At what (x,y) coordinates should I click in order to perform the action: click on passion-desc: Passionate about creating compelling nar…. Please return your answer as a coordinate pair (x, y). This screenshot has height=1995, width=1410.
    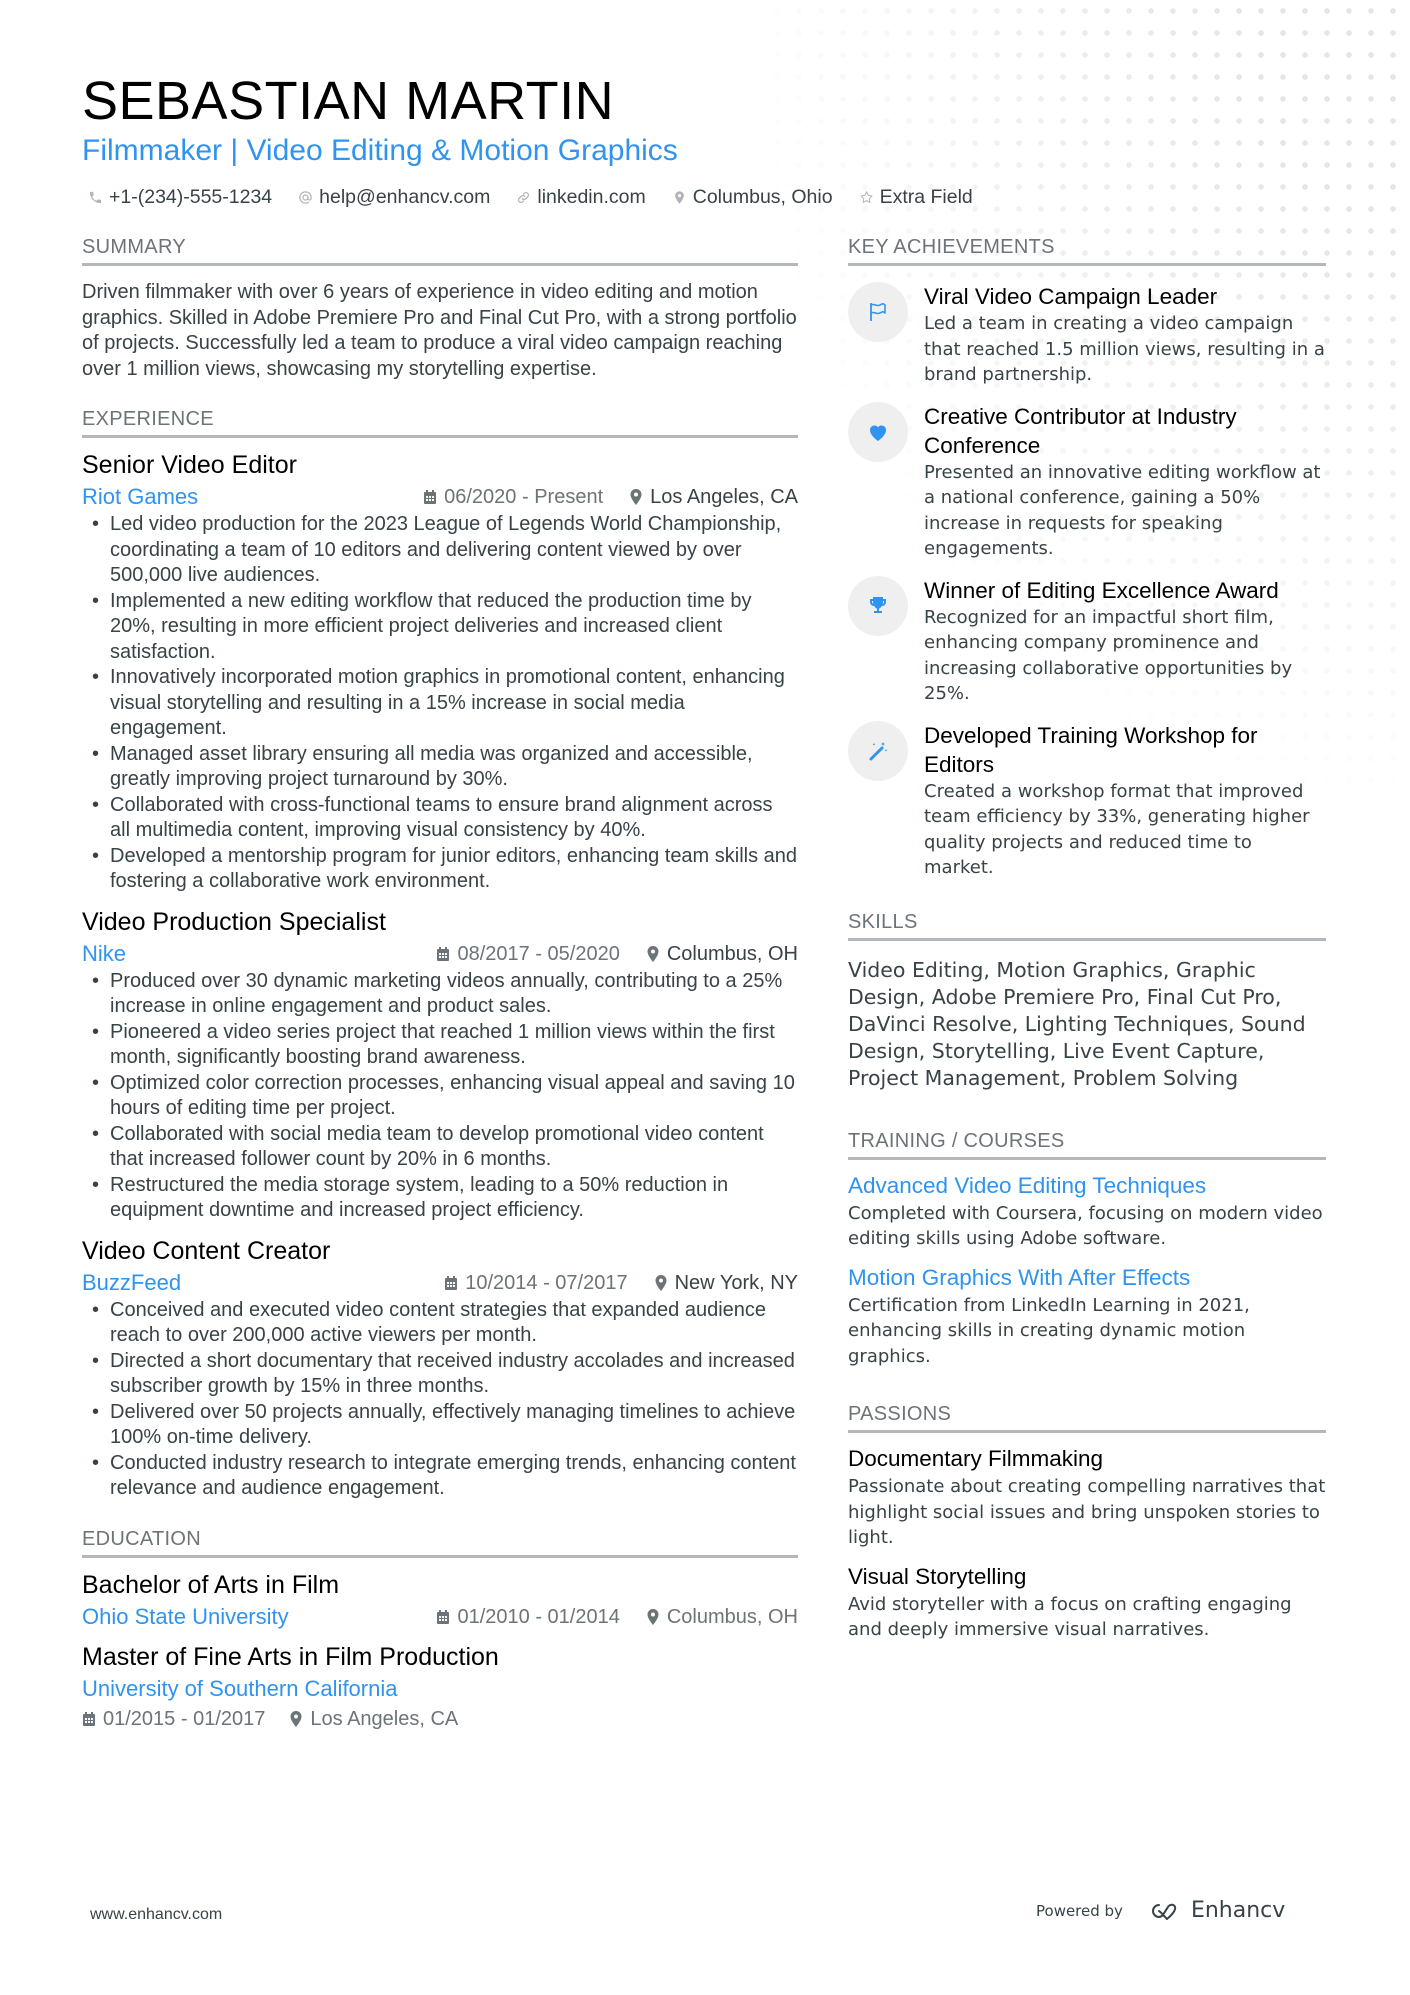
    Looking at the image, I should click on (1087, 1512).